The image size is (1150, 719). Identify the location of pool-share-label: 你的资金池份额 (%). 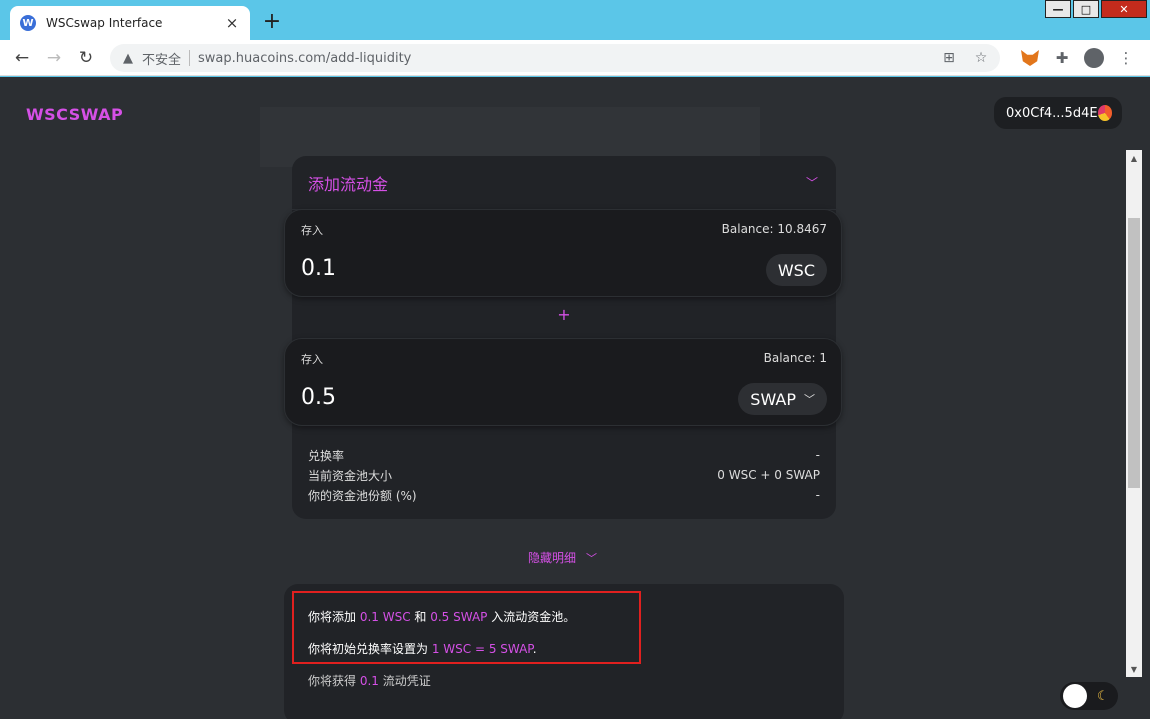
(362, 495).